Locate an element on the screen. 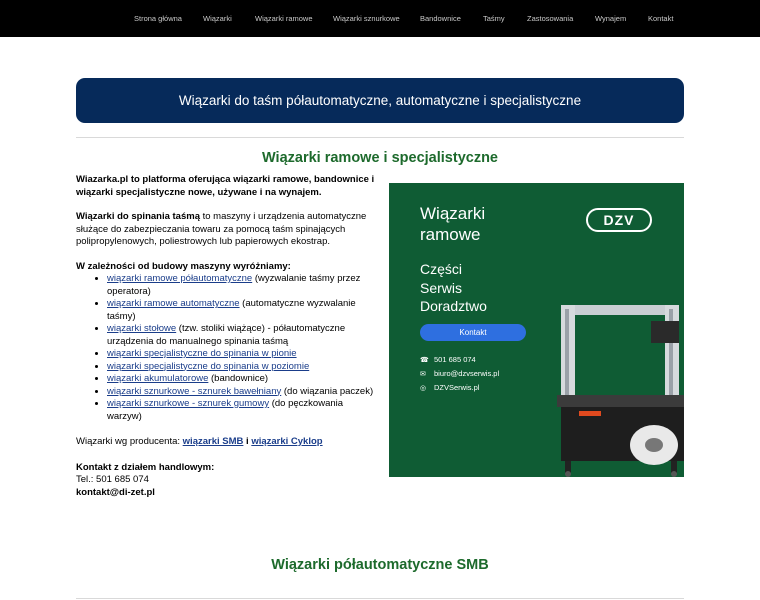 The image size is (760, 600). mail-icon: ✉ is located at coordinates (423, 374).